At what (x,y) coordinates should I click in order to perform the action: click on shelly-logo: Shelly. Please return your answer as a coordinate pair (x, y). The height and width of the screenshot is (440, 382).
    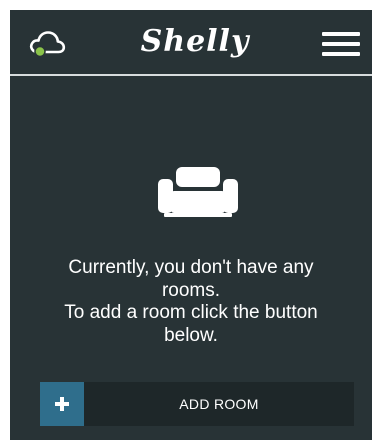
    Looking at the image, I should click on (195, 41).